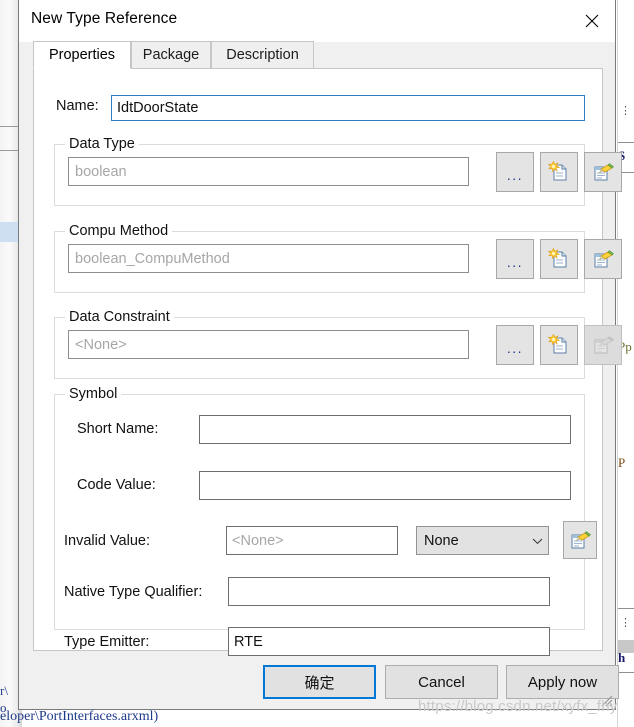 Image resolution: width=634 pixels, height=727 pixels. I want to click on invalid-value-dropdown: None, so click(482, 540).